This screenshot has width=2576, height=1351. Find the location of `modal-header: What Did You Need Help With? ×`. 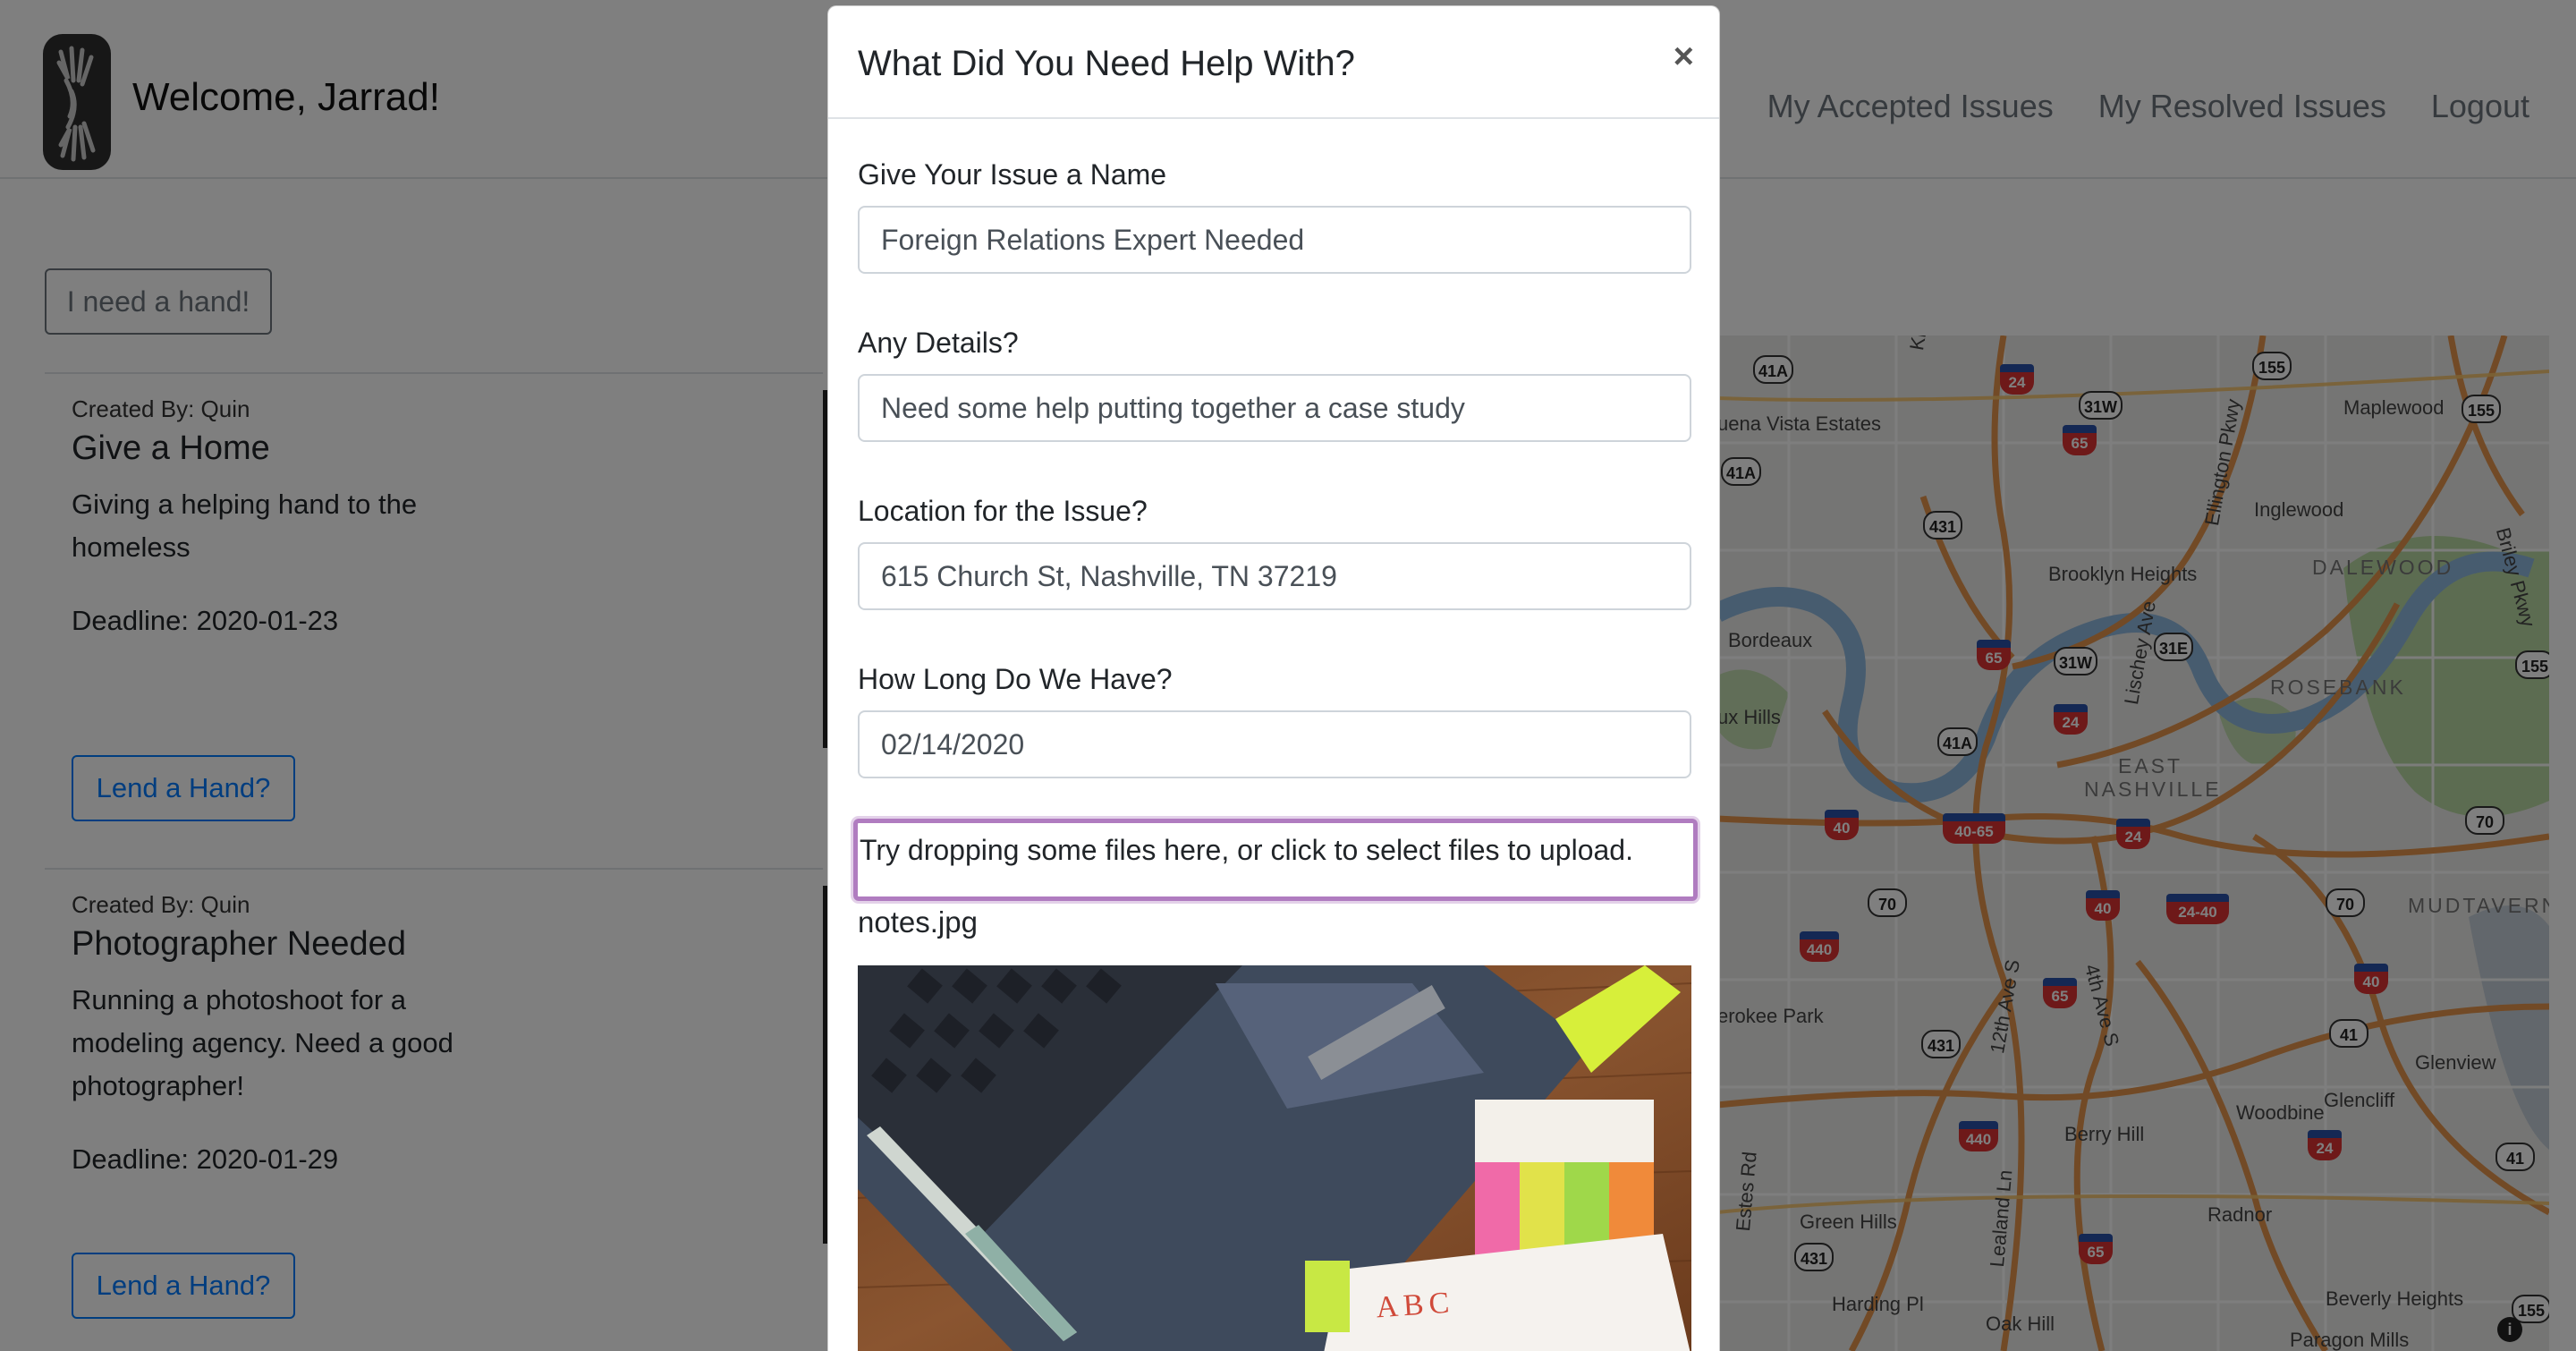

modal-header: What Did You Need Help With? × is located at coordinates (1273, 63).